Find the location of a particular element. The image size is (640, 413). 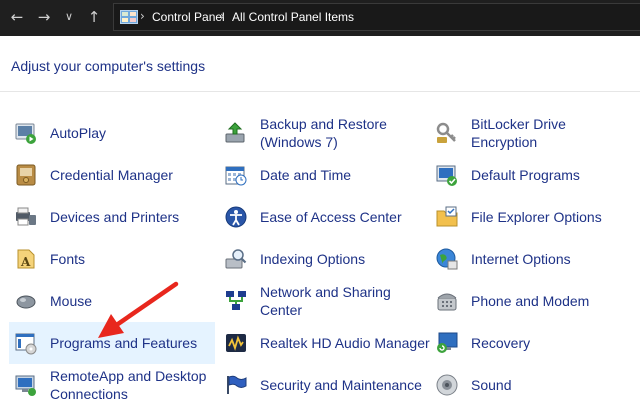

sound-icon is located at coordinates (447, 385).